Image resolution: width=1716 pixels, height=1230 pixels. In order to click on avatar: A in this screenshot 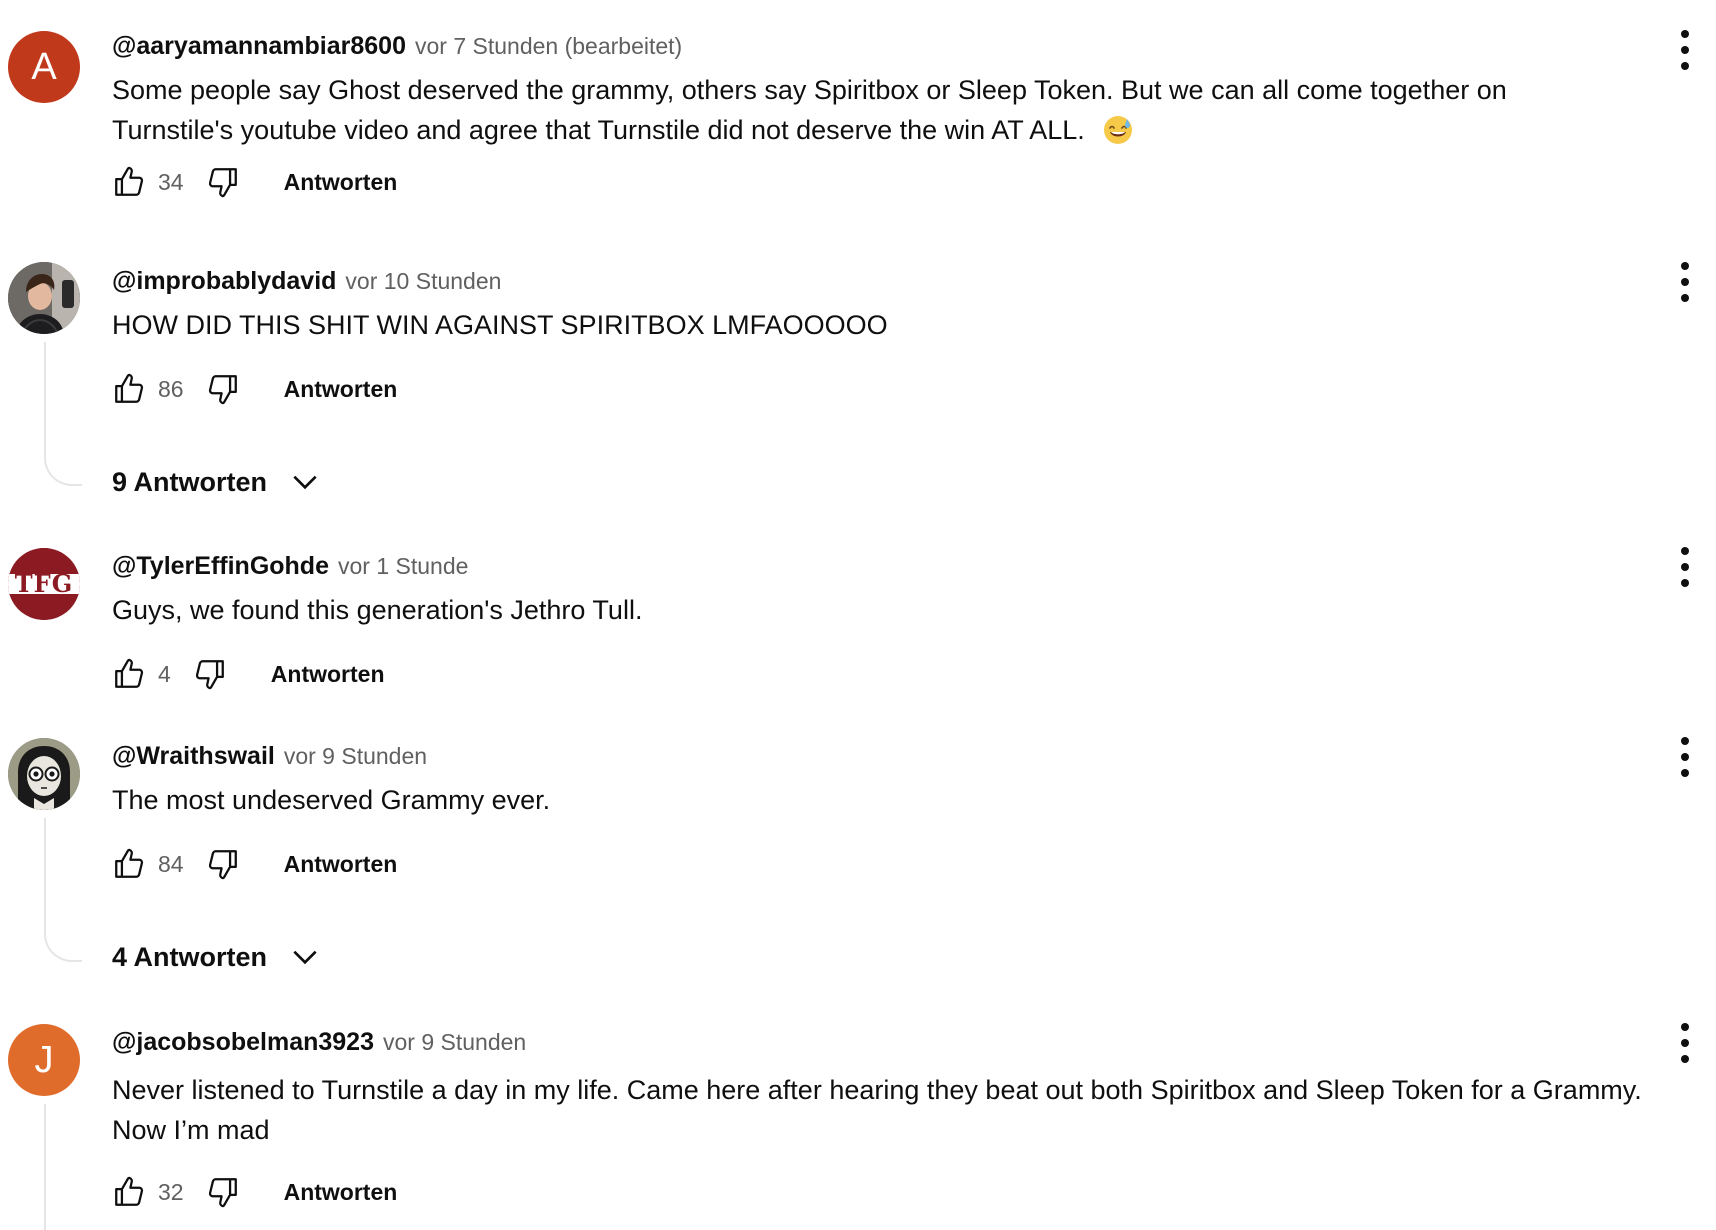, I will do `click(44, 67)`.